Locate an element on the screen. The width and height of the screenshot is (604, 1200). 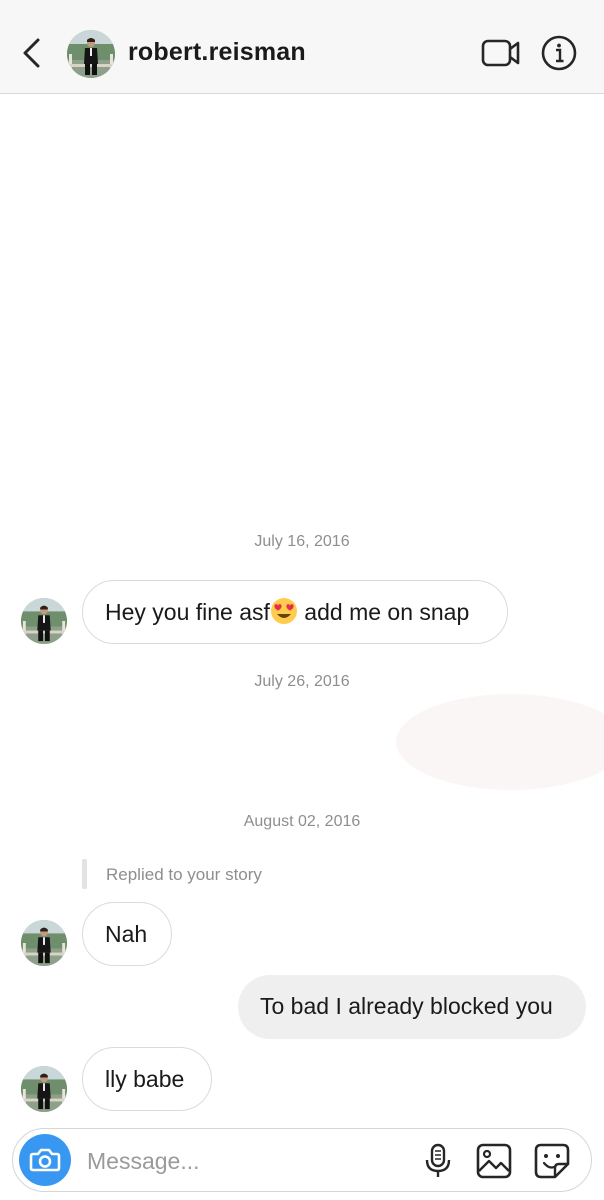
message-text-suffix: add me on snap is located at coordinates (383, 612).